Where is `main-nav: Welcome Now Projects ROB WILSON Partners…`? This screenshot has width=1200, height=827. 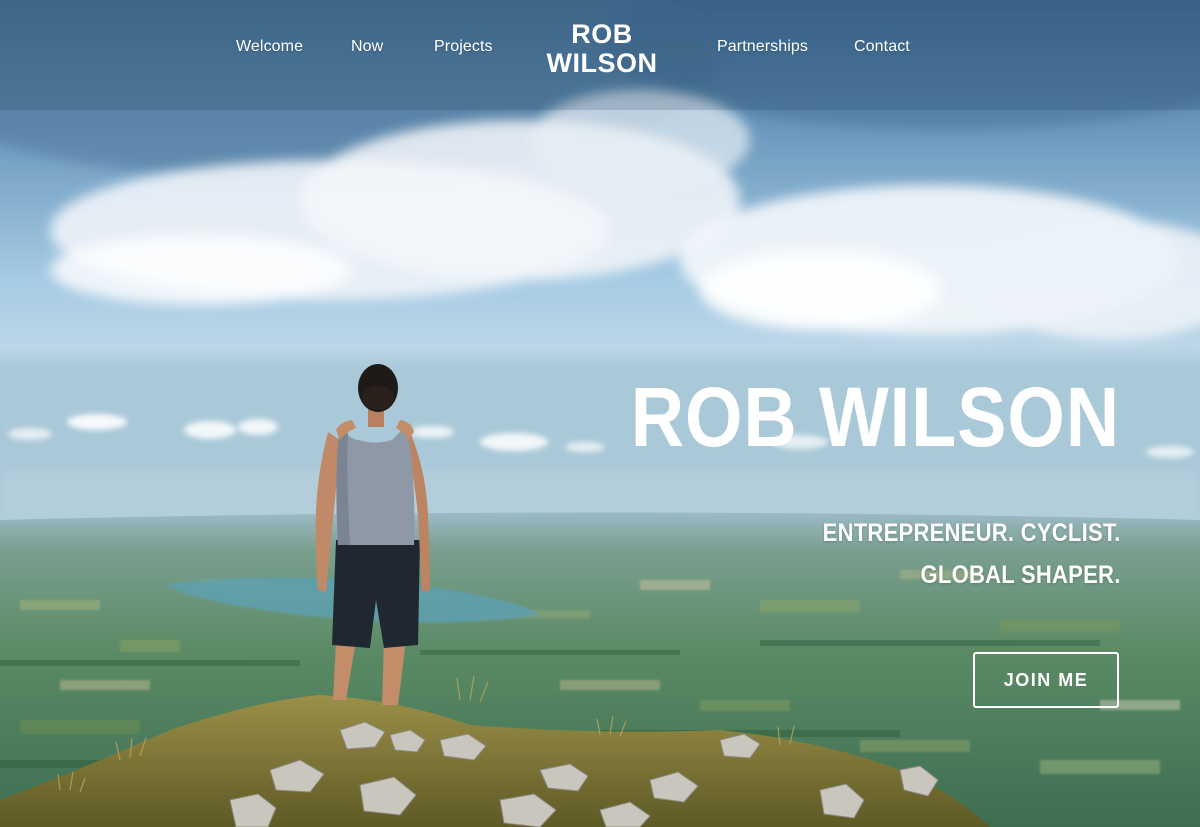 main-nav: Welcome Now Projects ROB WILSON Partners… is located at coordinates (600, 50).